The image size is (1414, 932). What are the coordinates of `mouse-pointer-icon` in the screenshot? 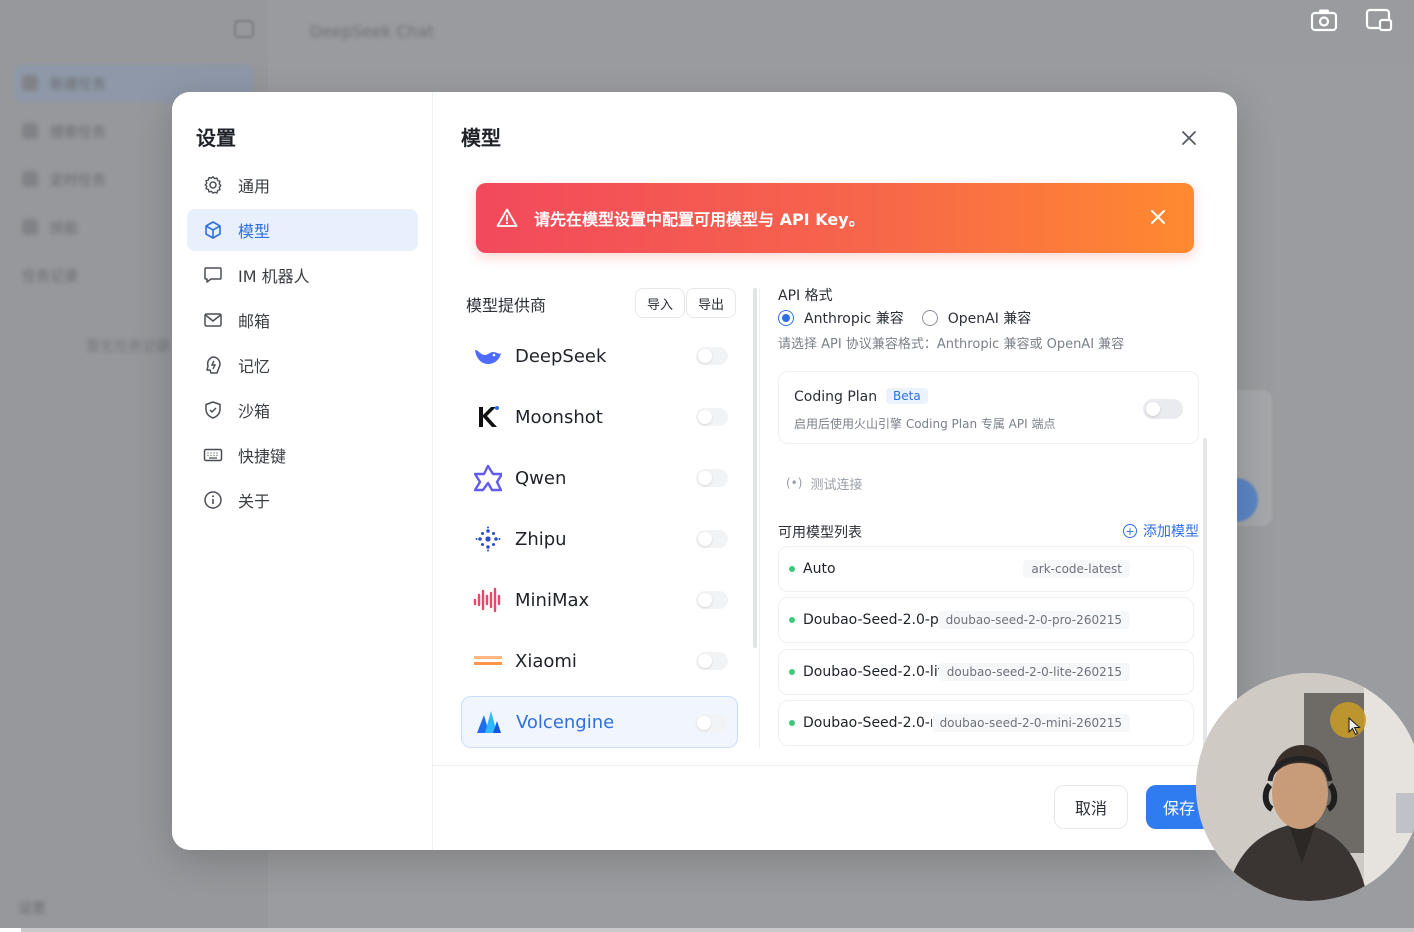 It's located at (1354, 726).